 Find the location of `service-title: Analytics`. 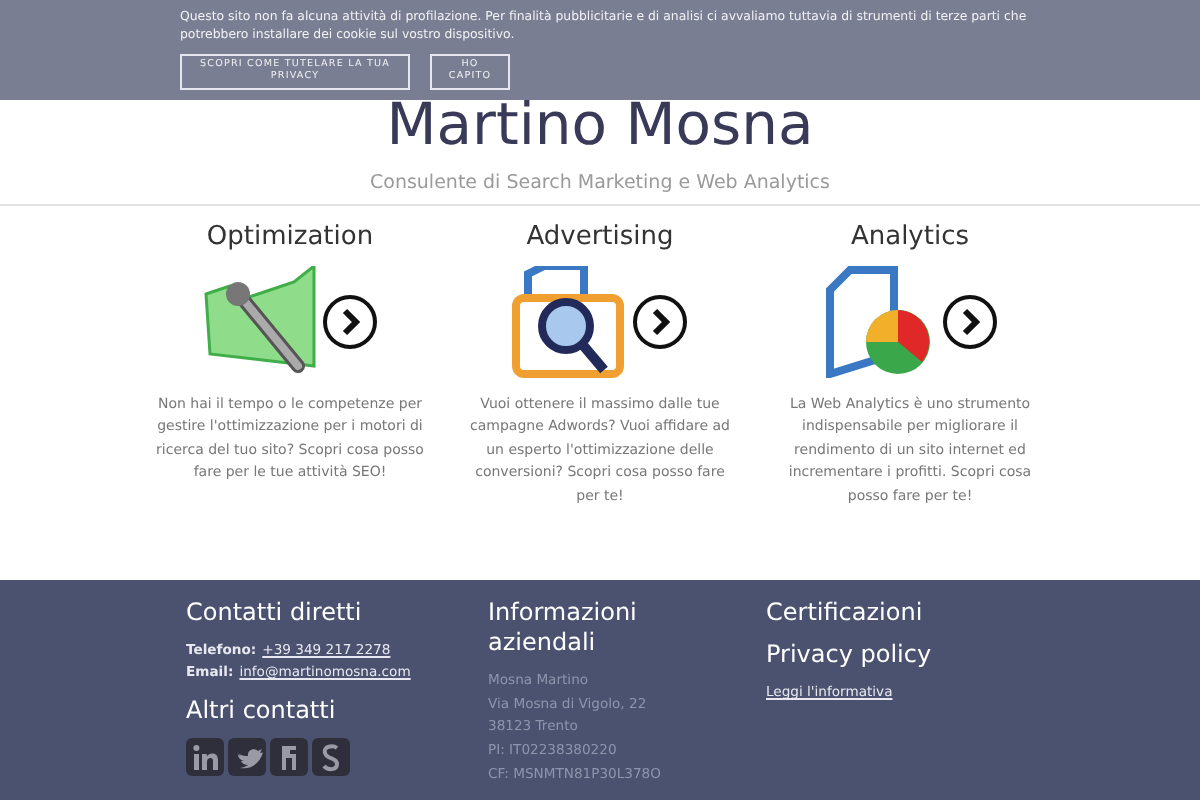

service-title: Analytics is located at coordinates (910, 237).